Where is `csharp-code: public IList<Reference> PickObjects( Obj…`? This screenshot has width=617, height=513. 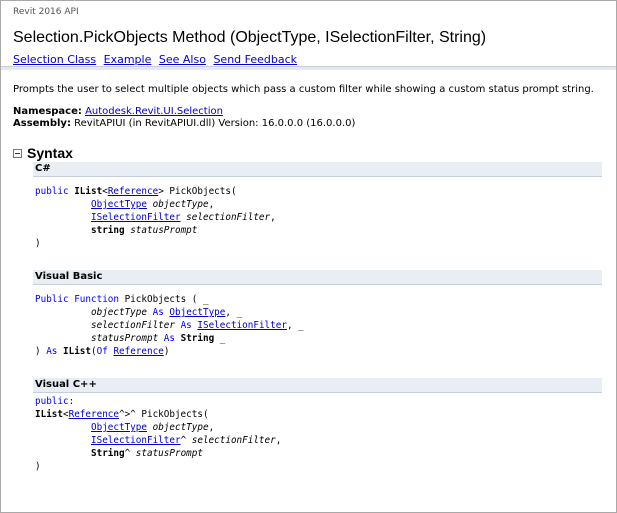
csharp-code: public IList<Reference> PickObjects( Obj… is located at coordinates (317, 216).